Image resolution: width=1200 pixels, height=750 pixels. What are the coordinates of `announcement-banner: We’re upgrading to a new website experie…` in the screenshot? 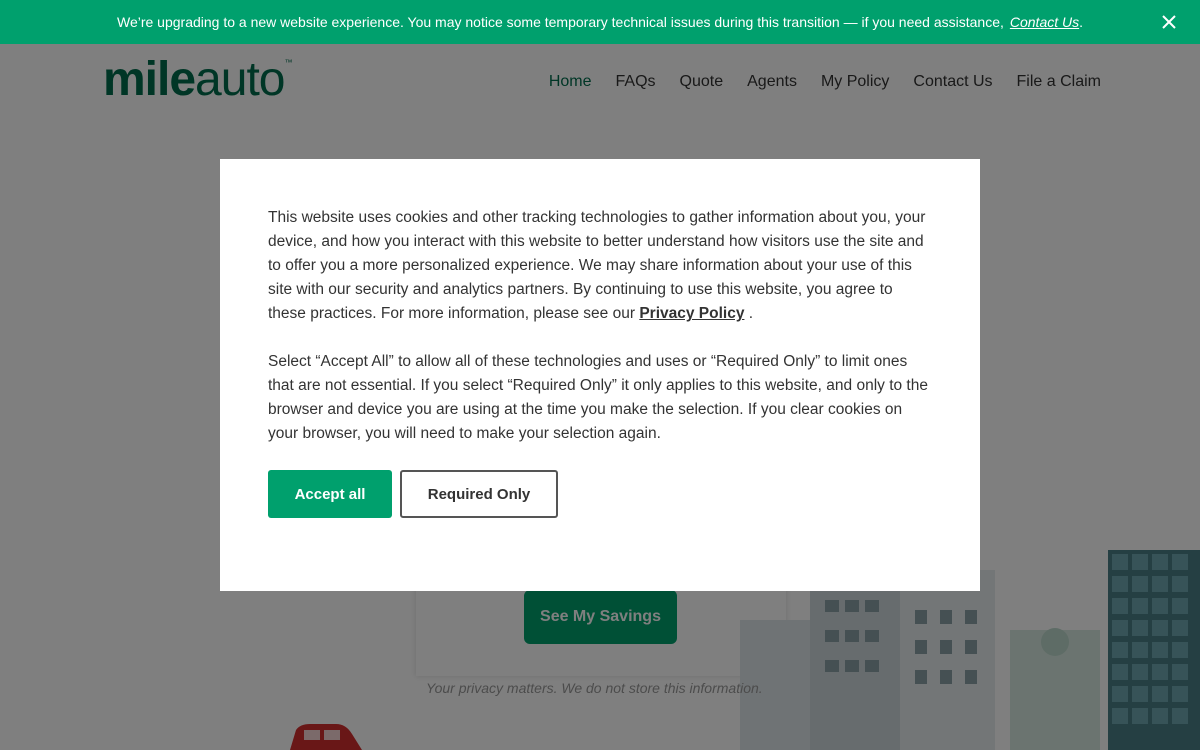 It's located at (600, 22).